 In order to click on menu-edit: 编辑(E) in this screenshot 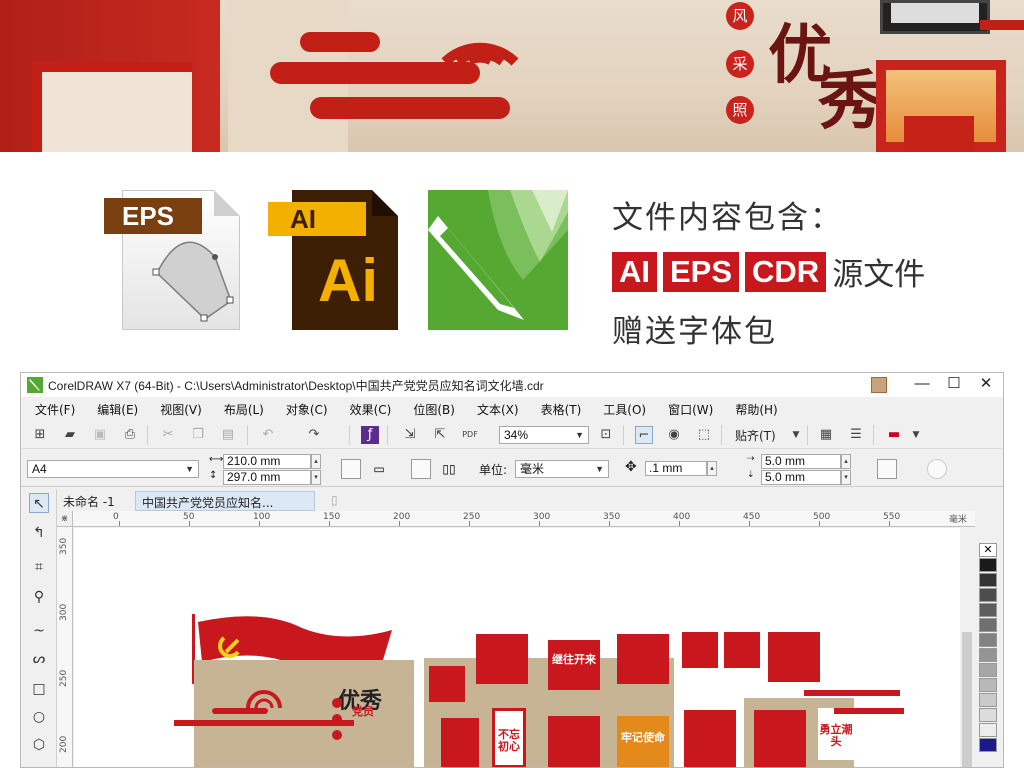, I will do `click(114, 409)`.